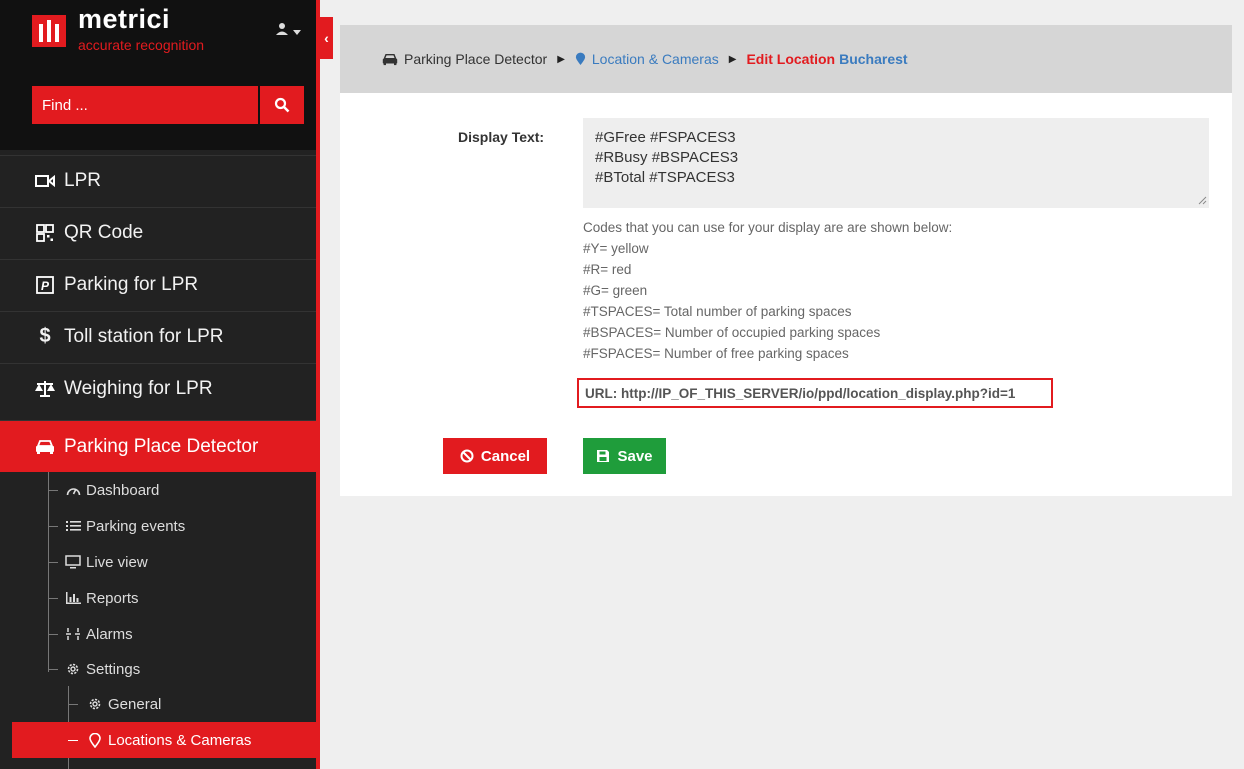 Image resolution: width=1244 pixels, height=769 pixels. I want to click on svg-text: P, so click(45, 286).